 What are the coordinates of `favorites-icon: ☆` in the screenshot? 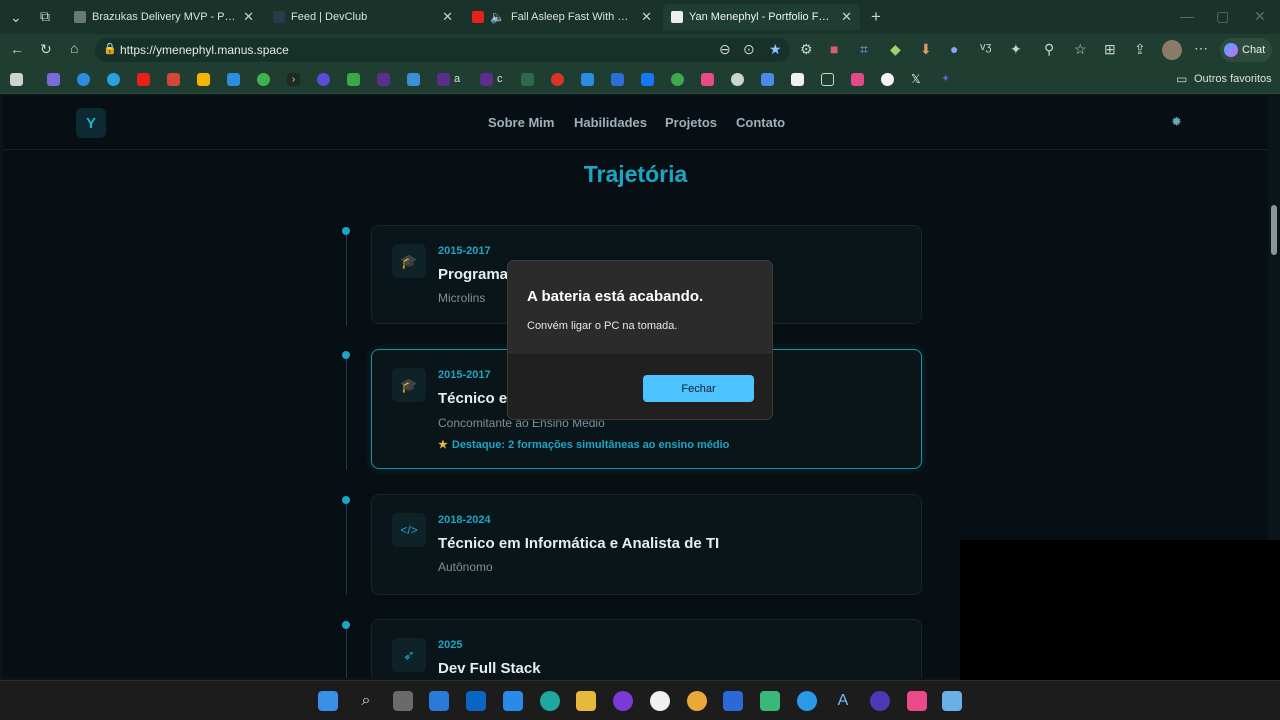 It's located at (1080, 49).